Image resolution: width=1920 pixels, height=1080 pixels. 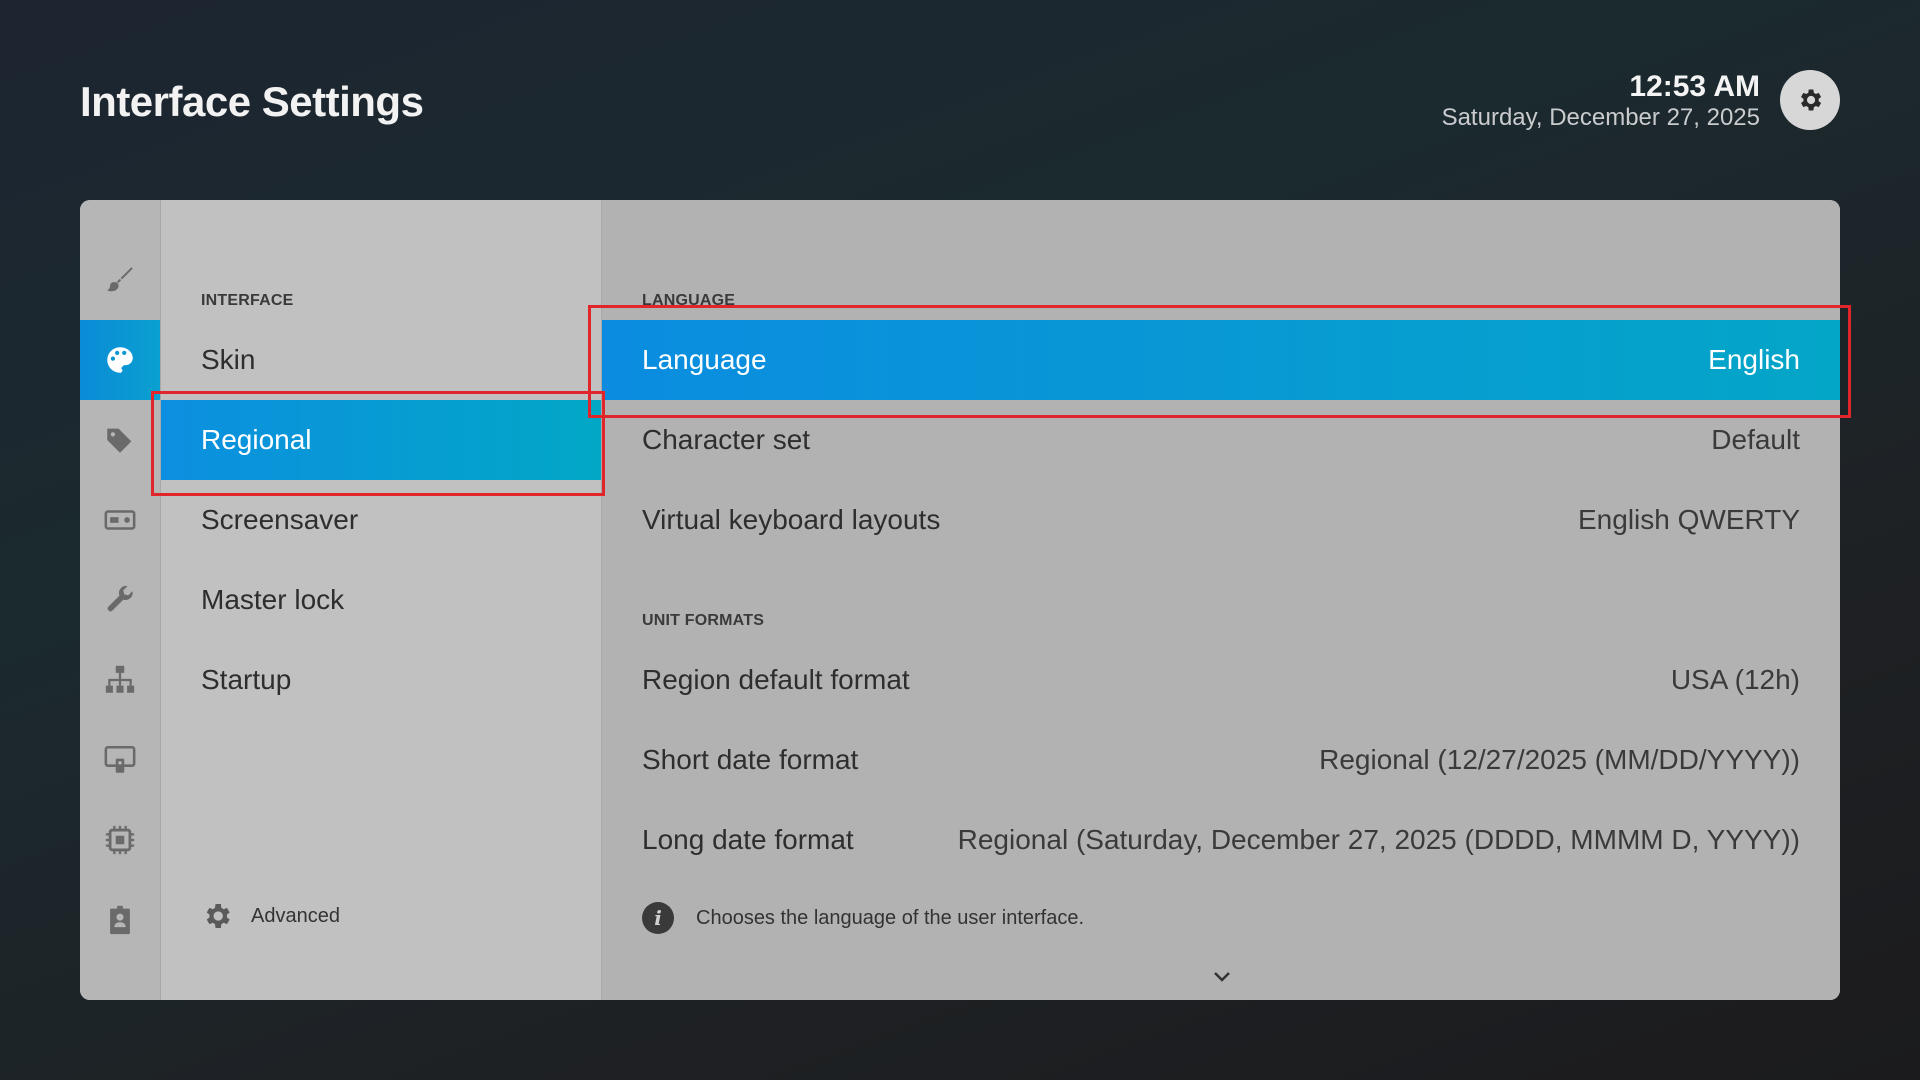 What do you see at coordinates (1221, 440) in the screenshot?
I see `setting-character-set: Character set Default` at bounding box center [1221, 440].